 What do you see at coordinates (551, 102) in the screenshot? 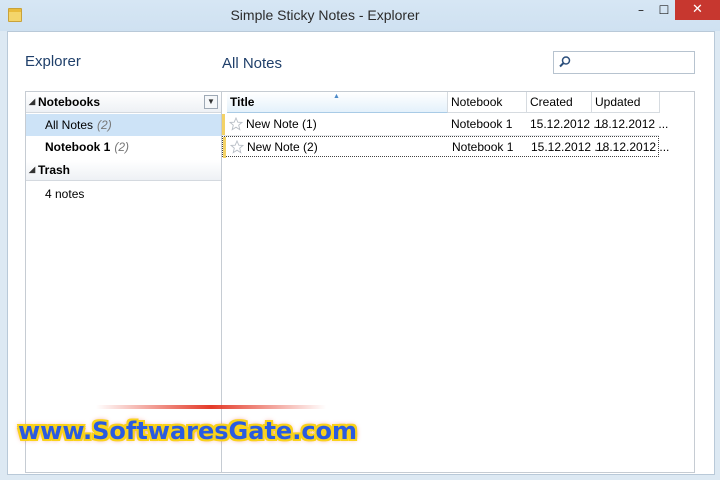
I see `column-header-label: Created` at bounding box center [551, 102].